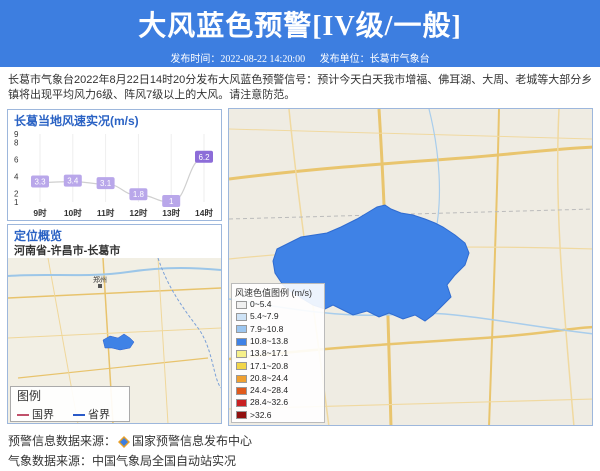 The height and width of the screenshot is (471, 600). I want to click on wind-data-label: 1, so click(171, 201).